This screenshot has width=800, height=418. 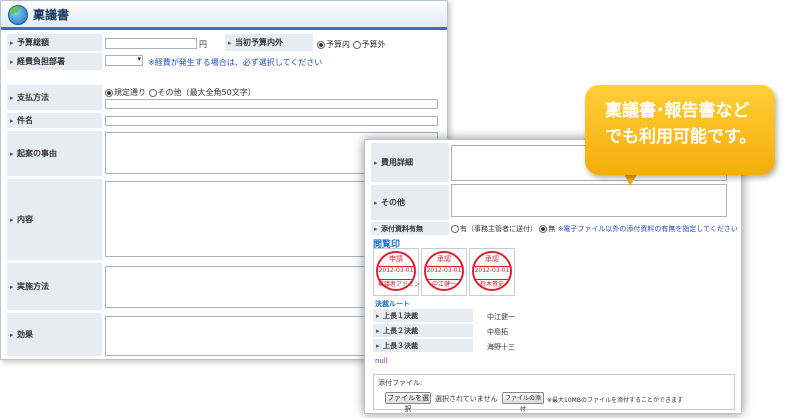 What do you see at coordinates (373, 44) in the screenshot?
I see `budget-out-label: 予算外` at bounding box center [373, 44].